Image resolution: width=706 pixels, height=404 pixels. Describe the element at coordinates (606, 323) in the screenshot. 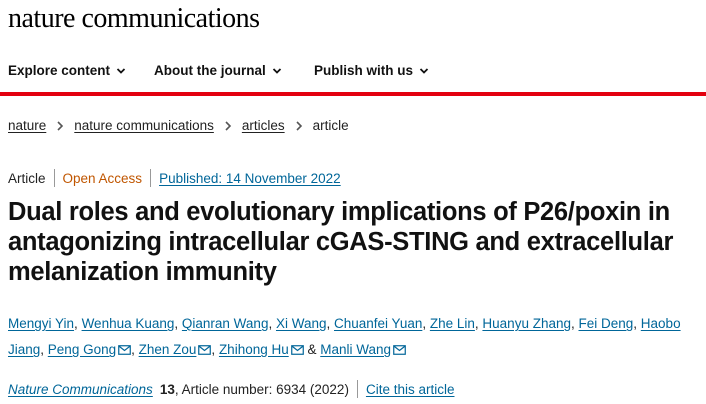

I see `author-link: Fei Deng` at that location.